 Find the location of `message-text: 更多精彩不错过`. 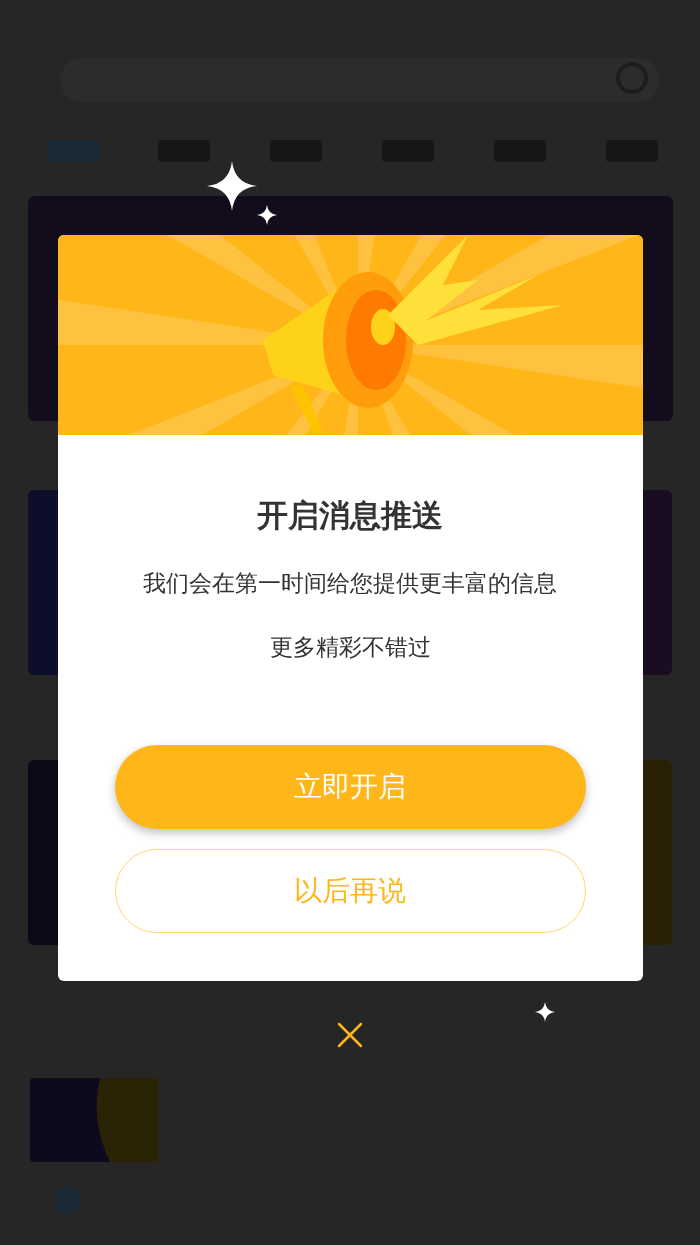

message-text: 更多精彩不错过 is located at coordinates (350, 647).